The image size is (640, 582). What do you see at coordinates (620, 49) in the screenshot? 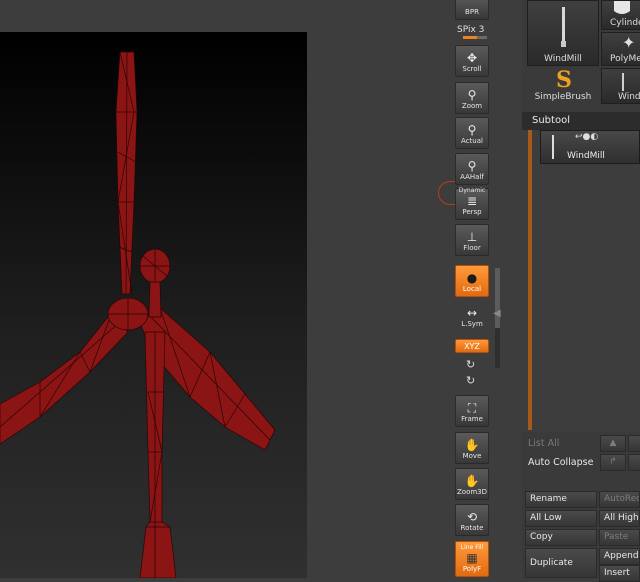
I see `polymesh-thumb: ✦ PolyMe` at bounding box center [620, 49].